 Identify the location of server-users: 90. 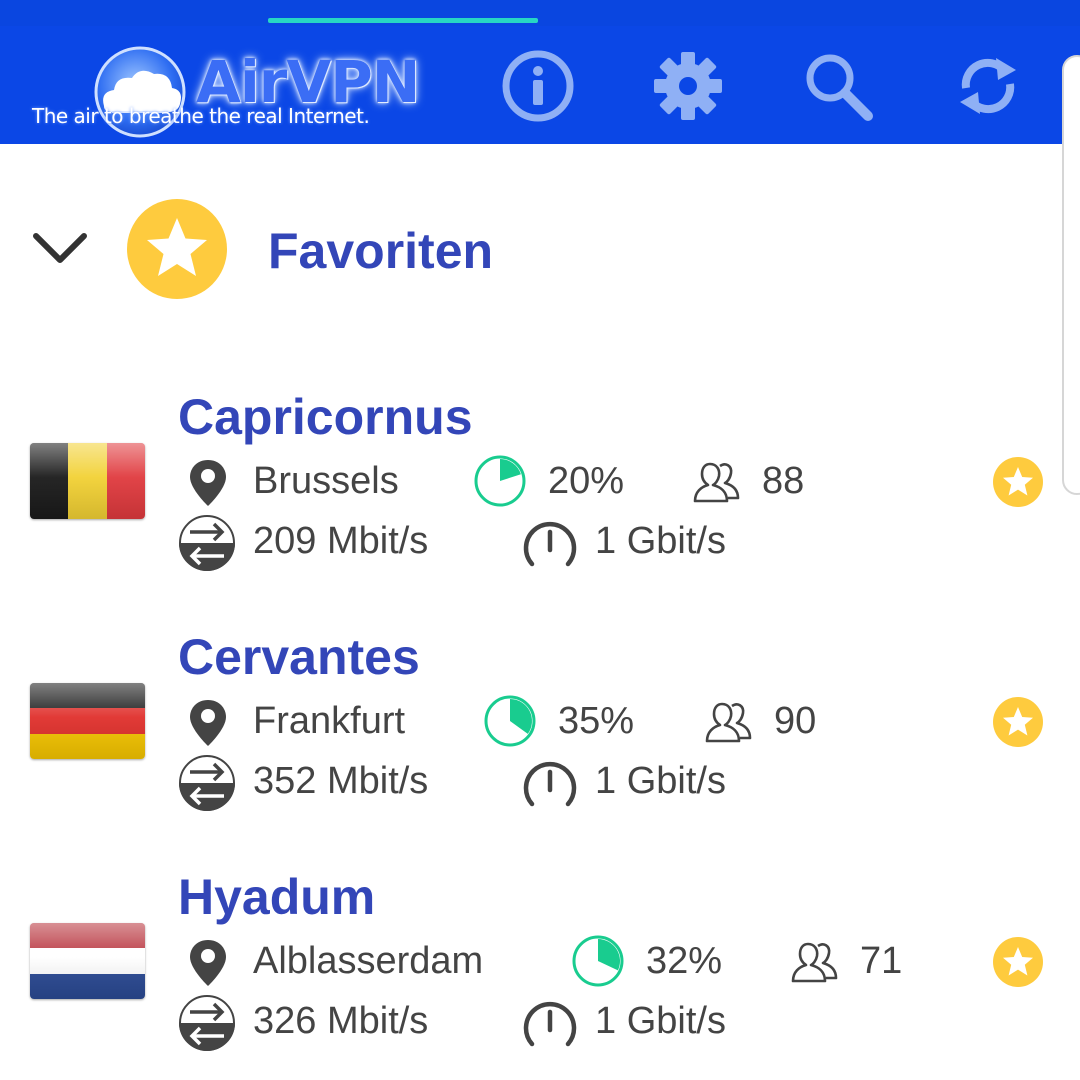
(795, 721).